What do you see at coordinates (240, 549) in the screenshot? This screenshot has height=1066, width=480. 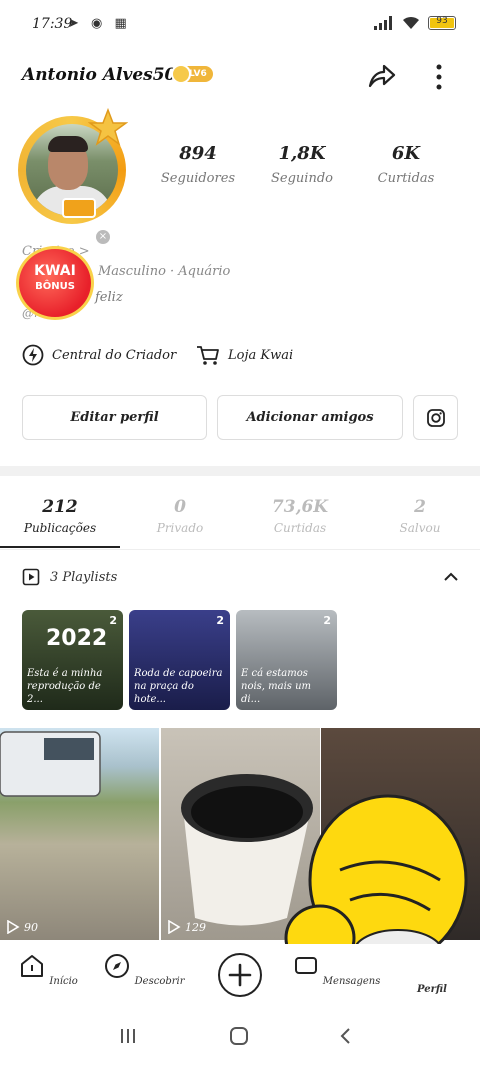 I see `tab-divider` at bounding box center [240, 549].